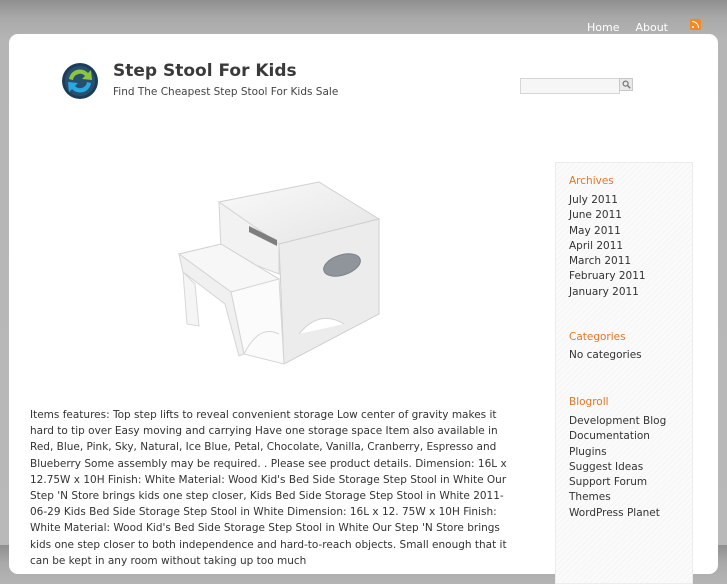  I want to click on nav-about-link: About, so click(651, 27).